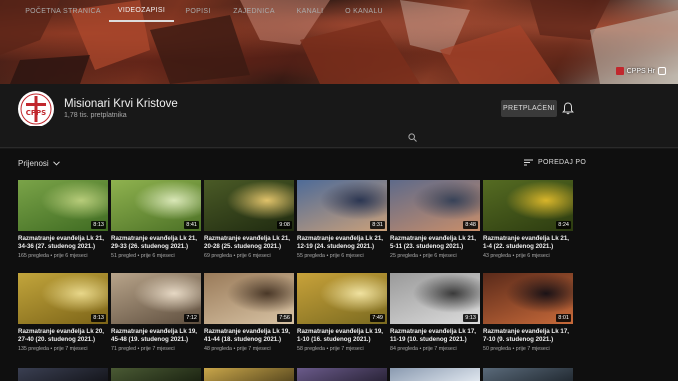 The width and height of the screenshot is (678, 381). What do you see at coordinates (563, 318) in the screenshot?
I see `video-duration: 8:01` at bounding box center [563, 318].